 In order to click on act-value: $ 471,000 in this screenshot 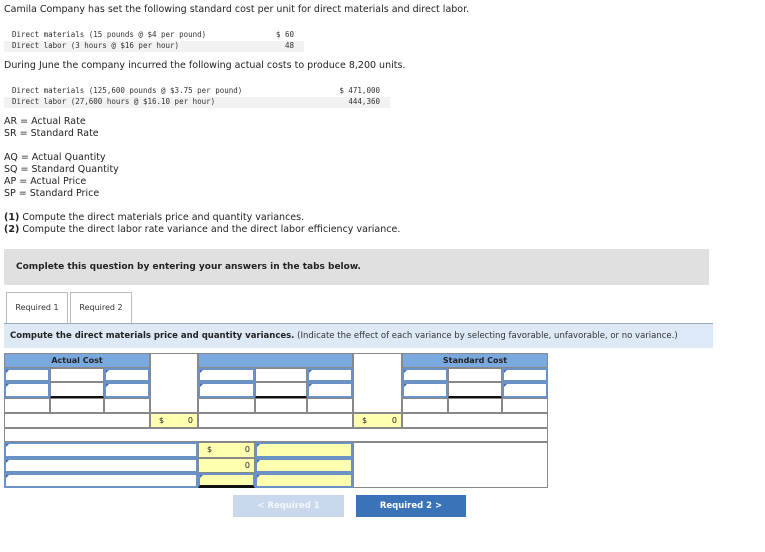, I will do `click(359, 90)`.